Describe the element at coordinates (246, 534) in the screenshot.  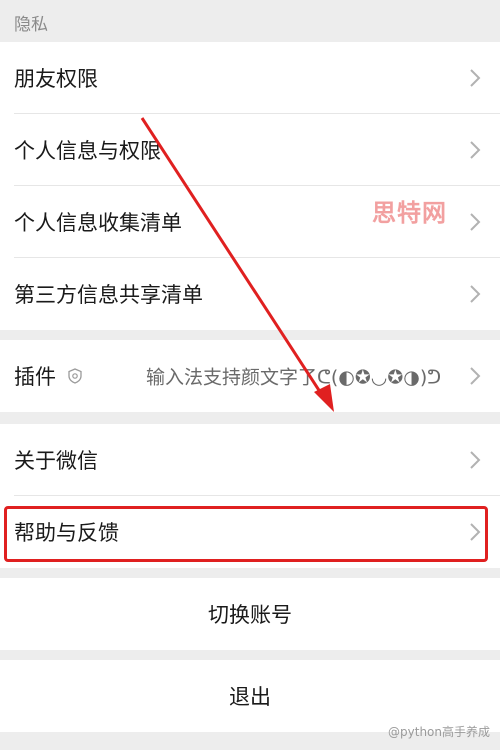
I see `help-feedback-highlight` at that location.